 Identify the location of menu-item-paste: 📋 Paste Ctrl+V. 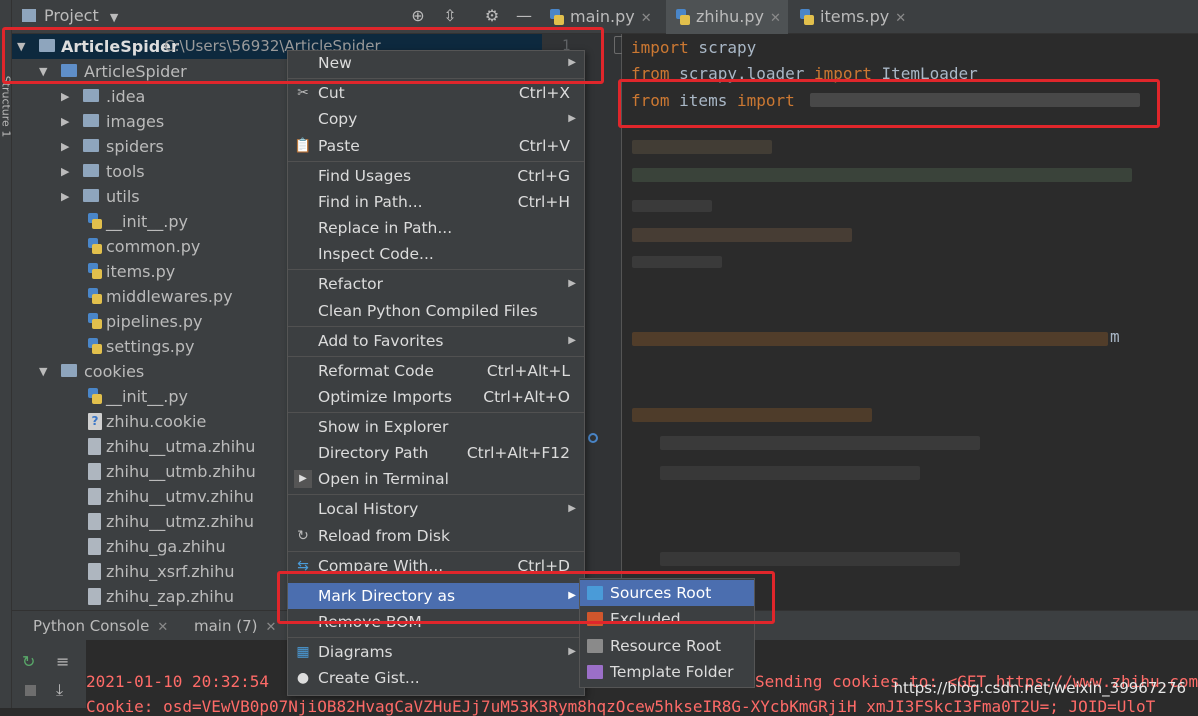
(436, 146).